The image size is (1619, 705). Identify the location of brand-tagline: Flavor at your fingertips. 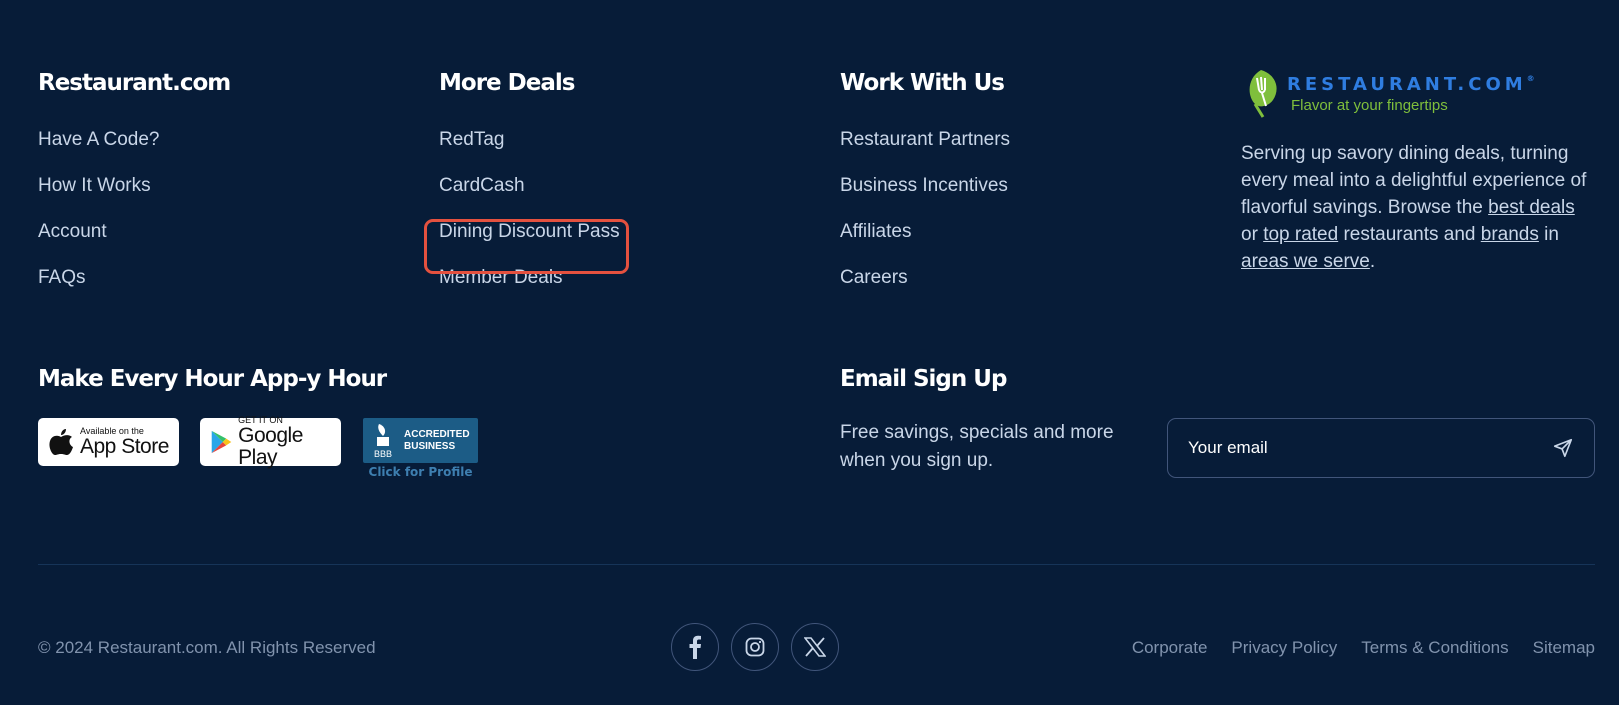
(1369, 105).